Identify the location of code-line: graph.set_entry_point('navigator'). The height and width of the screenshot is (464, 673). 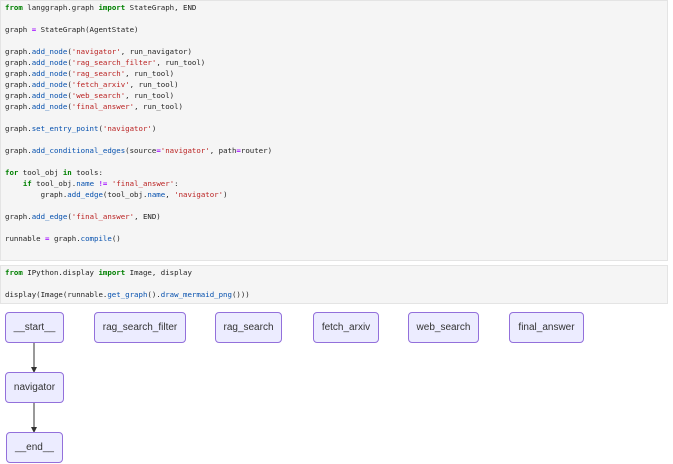
(80, 128).